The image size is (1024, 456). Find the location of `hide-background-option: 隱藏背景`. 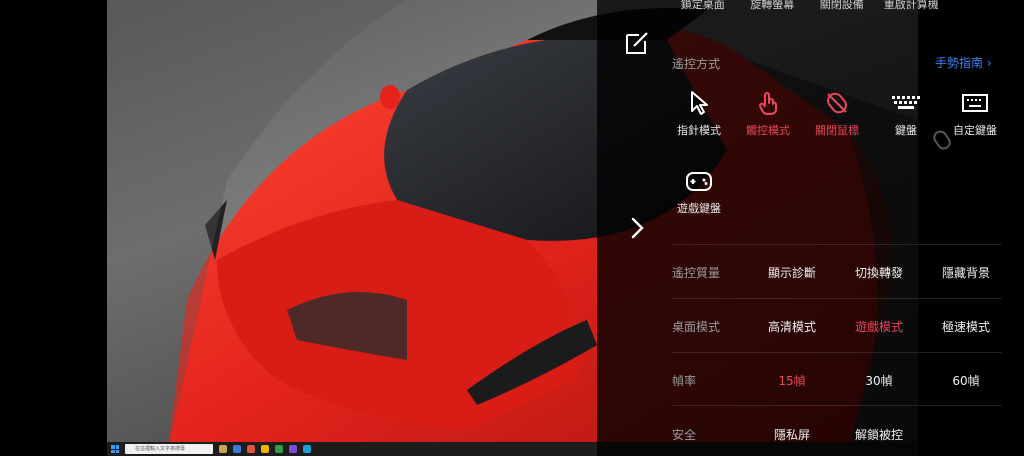

hide-background-option: 隱藏背景 is located at coordinates (966, 272).